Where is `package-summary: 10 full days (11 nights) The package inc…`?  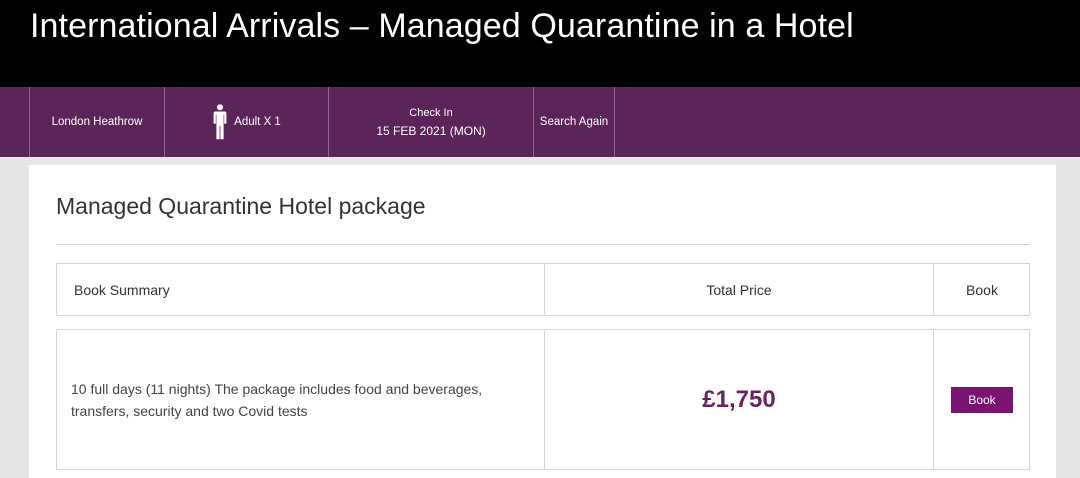
package-summary: 10 full days (11 nights) The package inc… is located at coordinates (277, 399).